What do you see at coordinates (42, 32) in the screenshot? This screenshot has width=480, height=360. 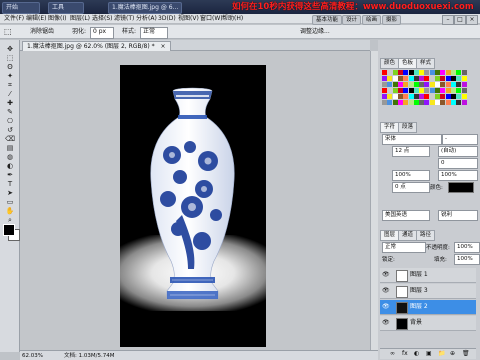 I see `antialias-checkbox: 消除锯齿` at bounding box center [42, 32].